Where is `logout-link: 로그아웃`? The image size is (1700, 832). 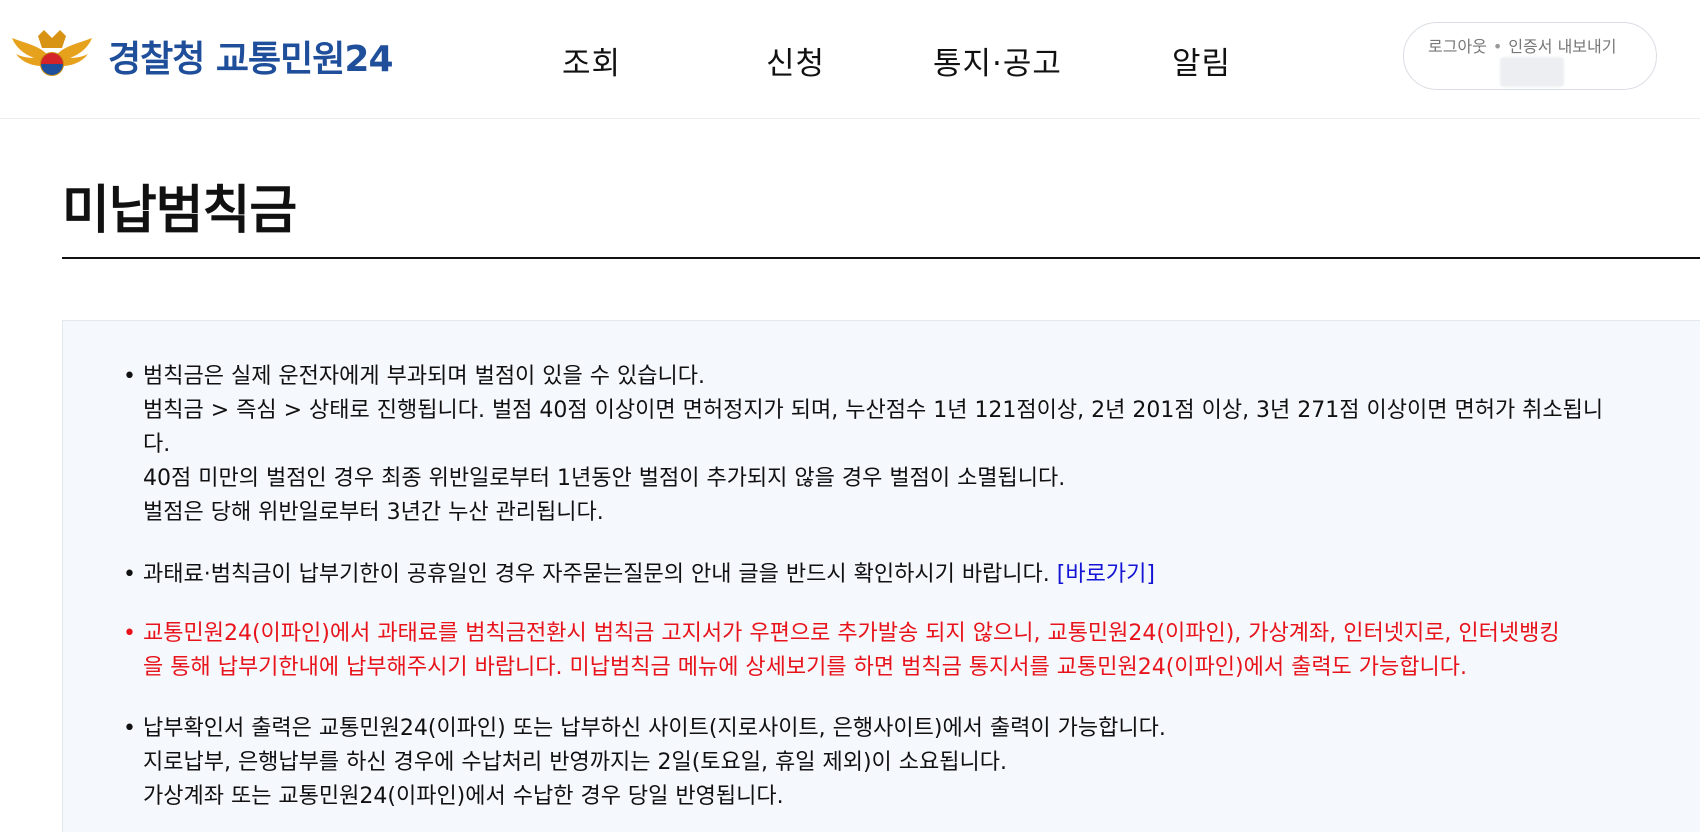
logout-link: 로그아웃 is located at coordinates (1457, 46).